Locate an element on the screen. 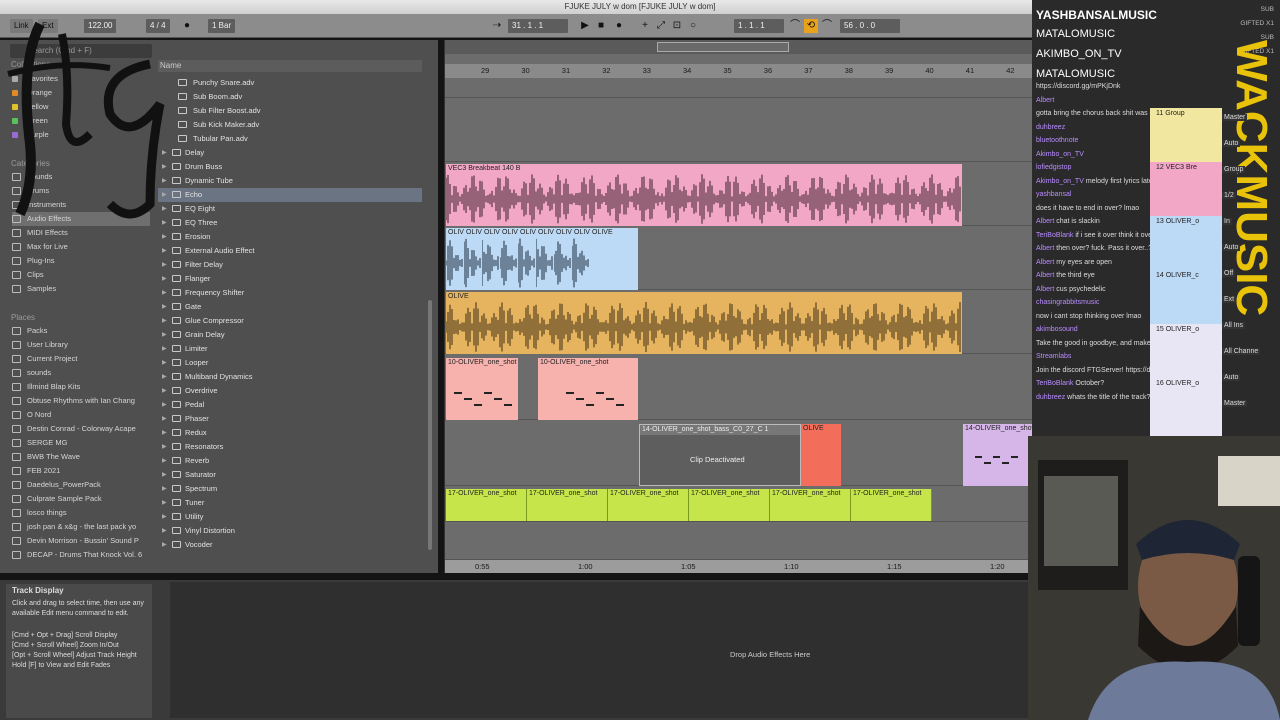  overview-viewport is located at coordinates (723, 47).